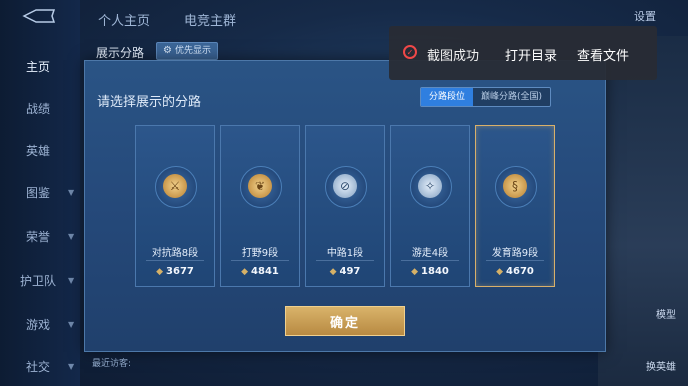  What do you see at coordinates (435, 271) in the screenshot?
I see `score-value: 1840` at bounding box center [435, 271].